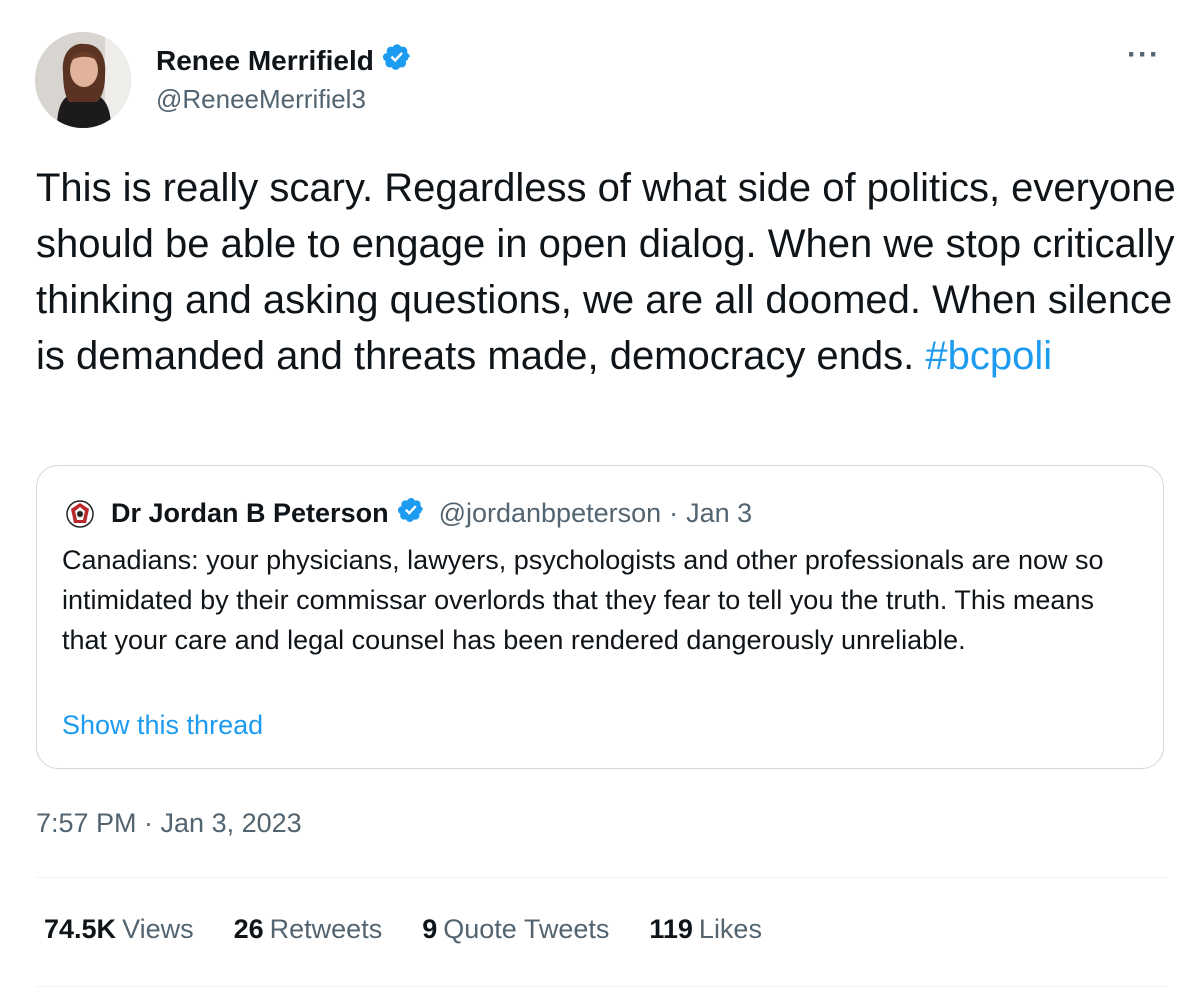 The height and width of the screenshot is (992, 1204). Describe the element at coordinates (1143, 55) in the screenshot. I see `more-dots-icon: ···` at that location.